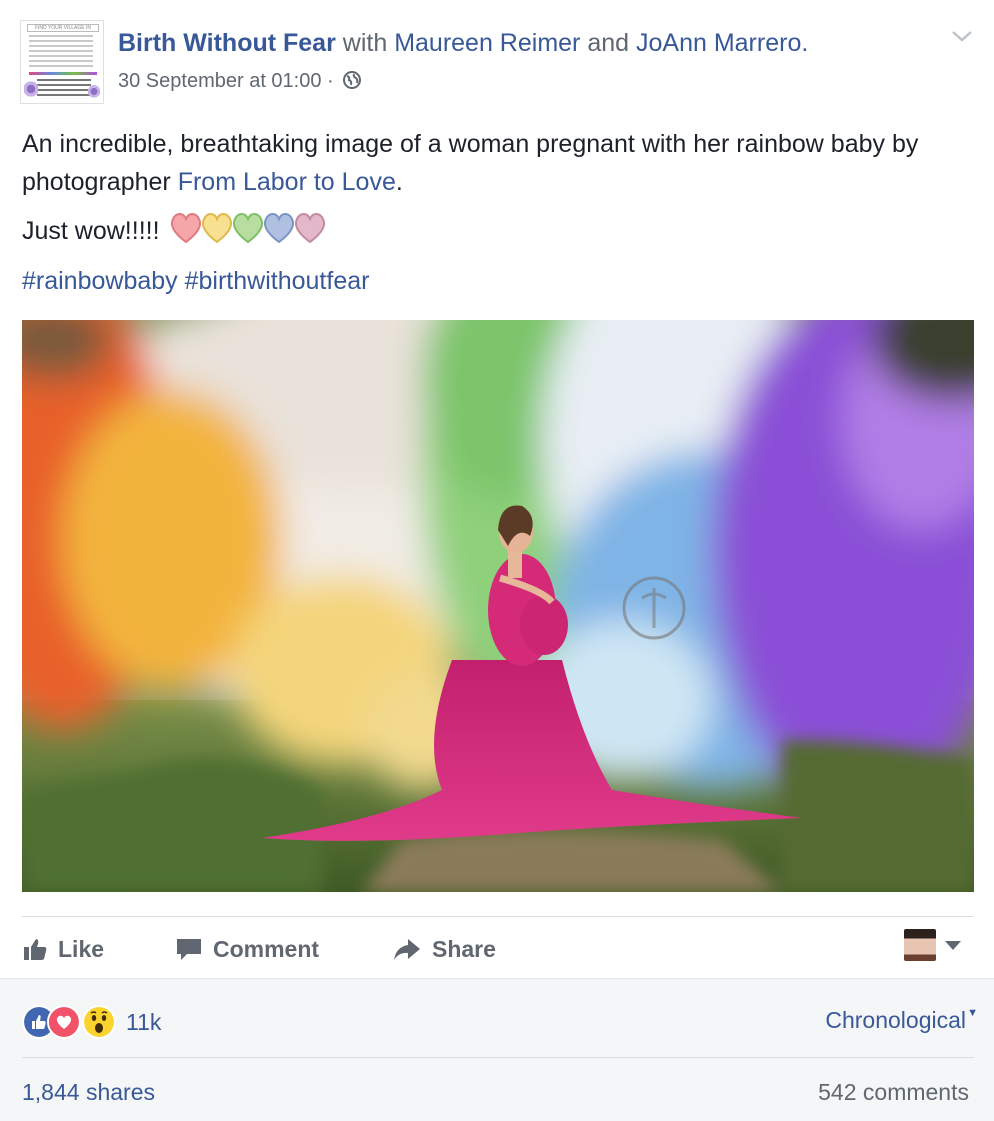 This screenshot has height=1121, width=994. What do you see at coordinates (487, 43) in the screenshot?
I see `tagged-user-link-1: Maureen Reimer` at bounding box center [487, 43].